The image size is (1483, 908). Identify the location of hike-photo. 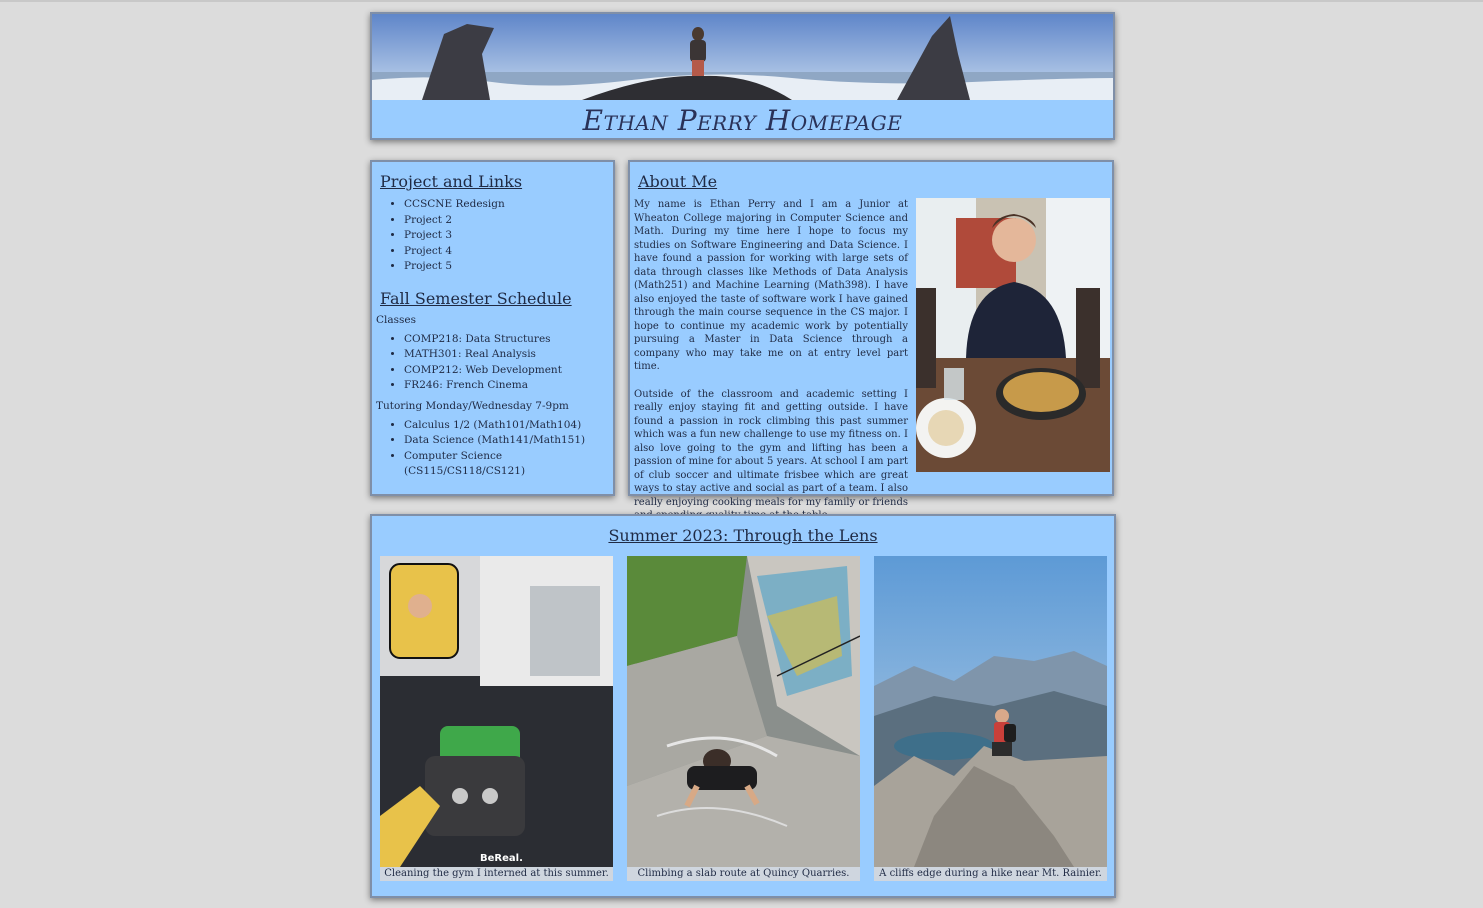
(990, 711).